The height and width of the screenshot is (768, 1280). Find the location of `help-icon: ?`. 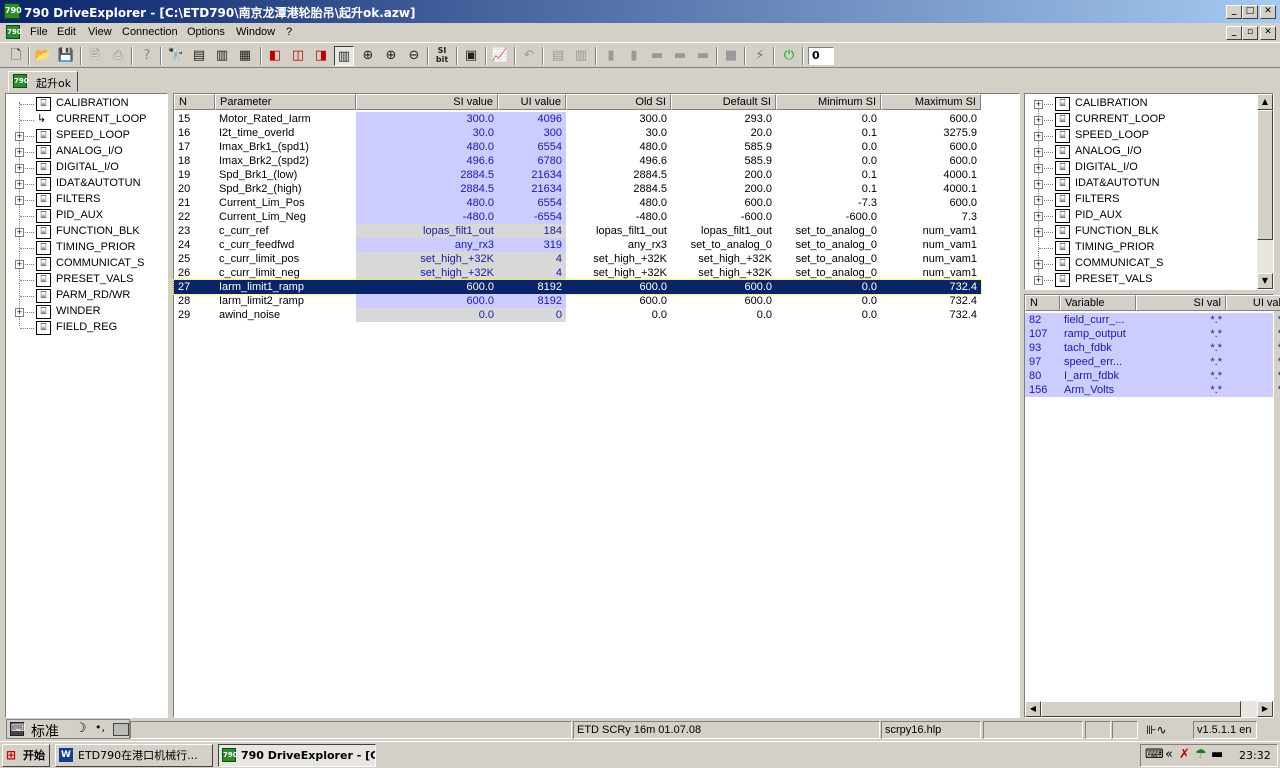

help-icon: ? is located at coordinates (147, 56).